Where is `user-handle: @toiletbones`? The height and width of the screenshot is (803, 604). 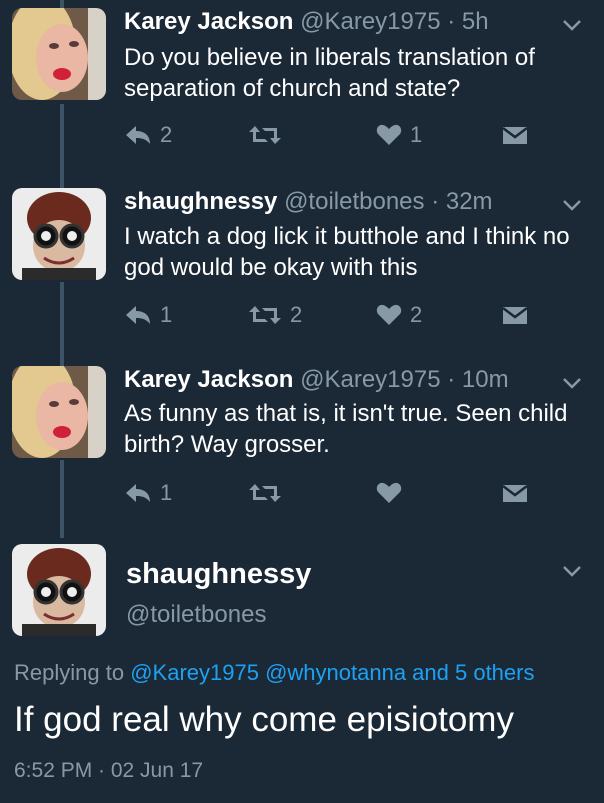 user-handle: @toiletbones is located at coordinates (354, 201).